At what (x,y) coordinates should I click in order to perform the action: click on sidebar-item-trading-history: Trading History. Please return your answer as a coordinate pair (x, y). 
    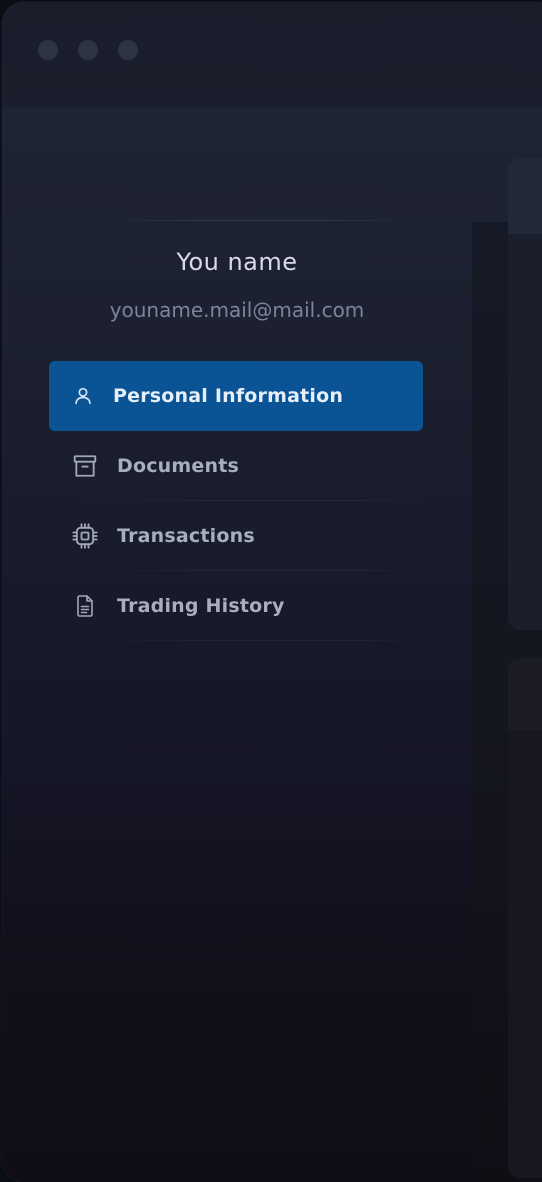
    Looking at the image, I should click on (236, 606).